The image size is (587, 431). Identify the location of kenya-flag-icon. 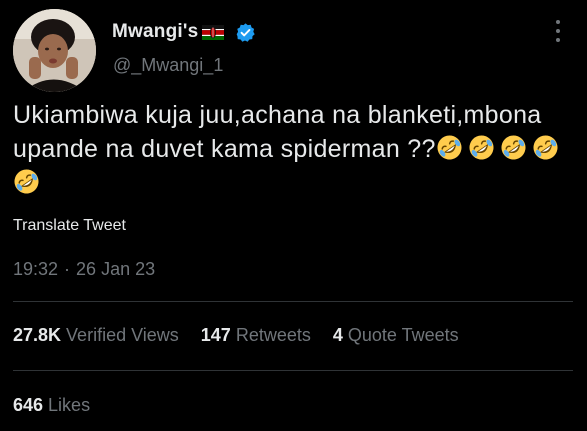
(213, 32).